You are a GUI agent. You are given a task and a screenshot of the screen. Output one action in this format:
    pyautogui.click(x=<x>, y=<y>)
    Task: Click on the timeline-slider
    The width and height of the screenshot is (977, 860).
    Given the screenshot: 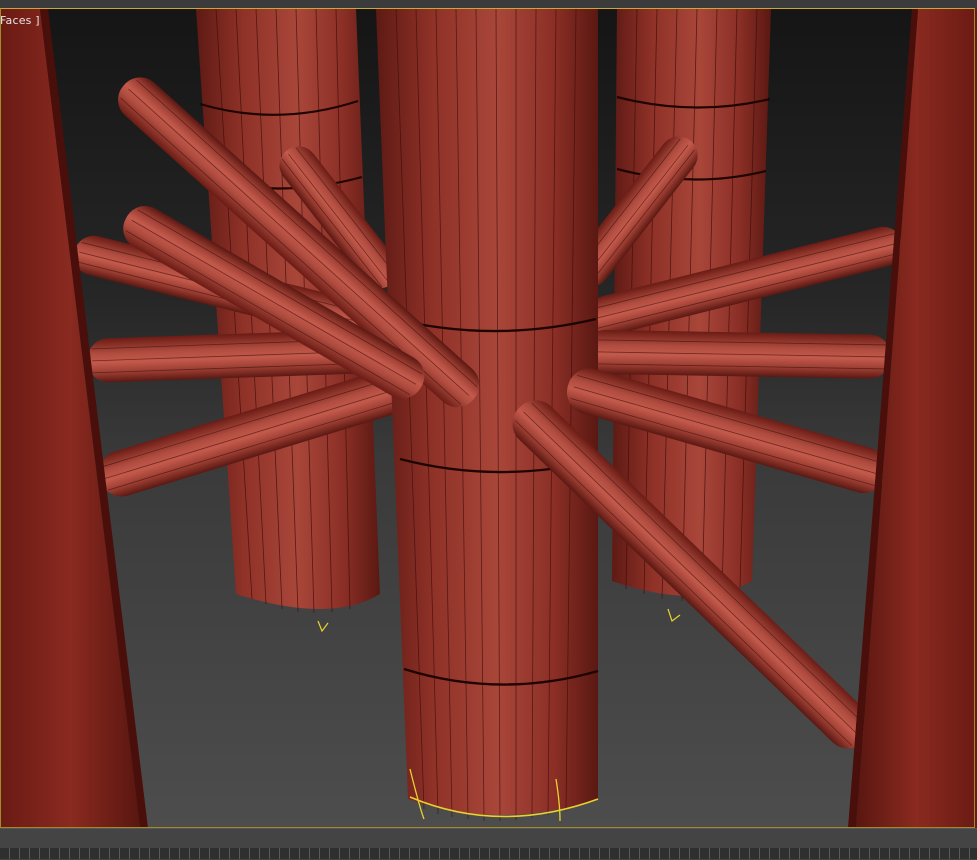 What is the action you would take?
    pyautogui.click(x=488, y=853)
    